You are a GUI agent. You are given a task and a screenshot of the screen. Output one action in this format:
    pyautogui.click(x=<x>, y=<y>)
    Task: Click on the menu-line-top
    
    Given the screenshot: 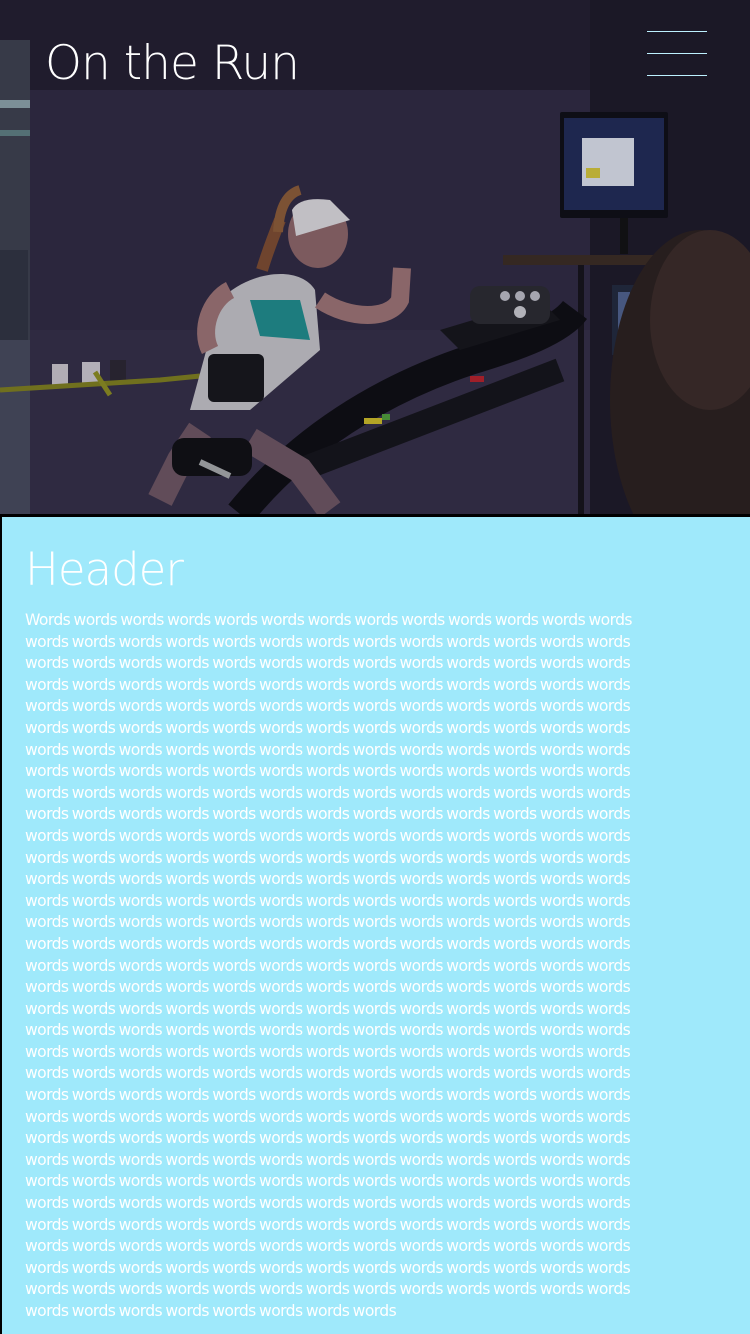 What is the action you would take?
    pyautogui.click(x=677, y=31)
    